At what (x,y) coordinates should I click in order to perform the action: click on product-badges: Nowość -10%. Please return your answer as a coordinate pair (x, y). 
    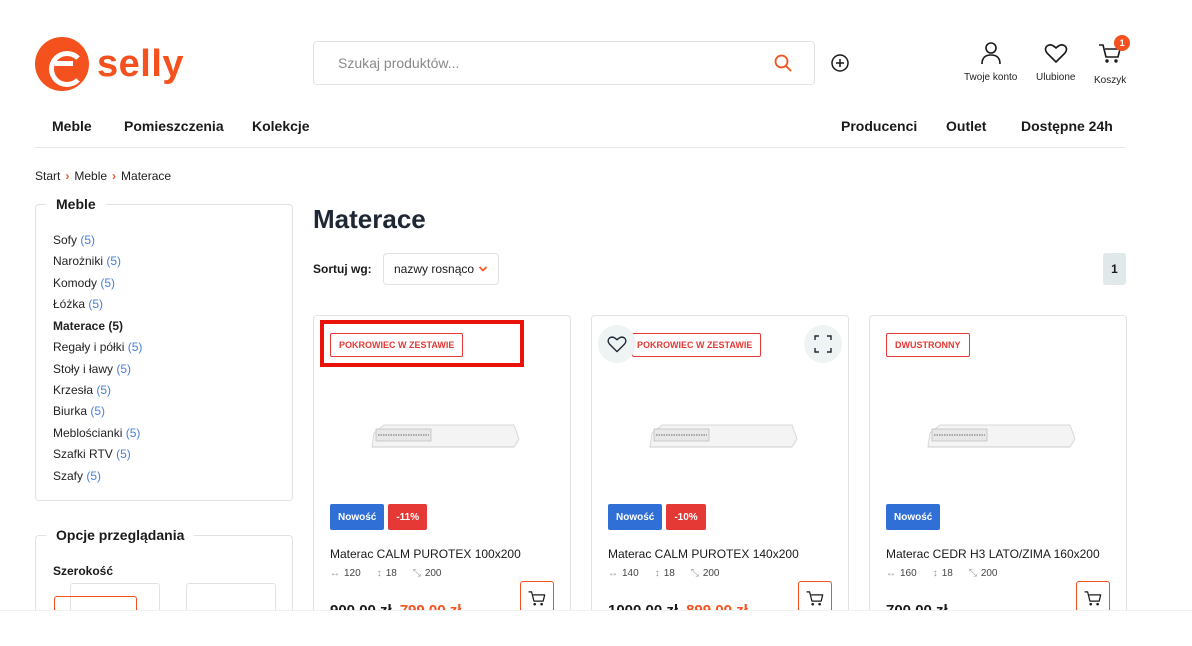
    Looking at the image, I should click on (657, 517).